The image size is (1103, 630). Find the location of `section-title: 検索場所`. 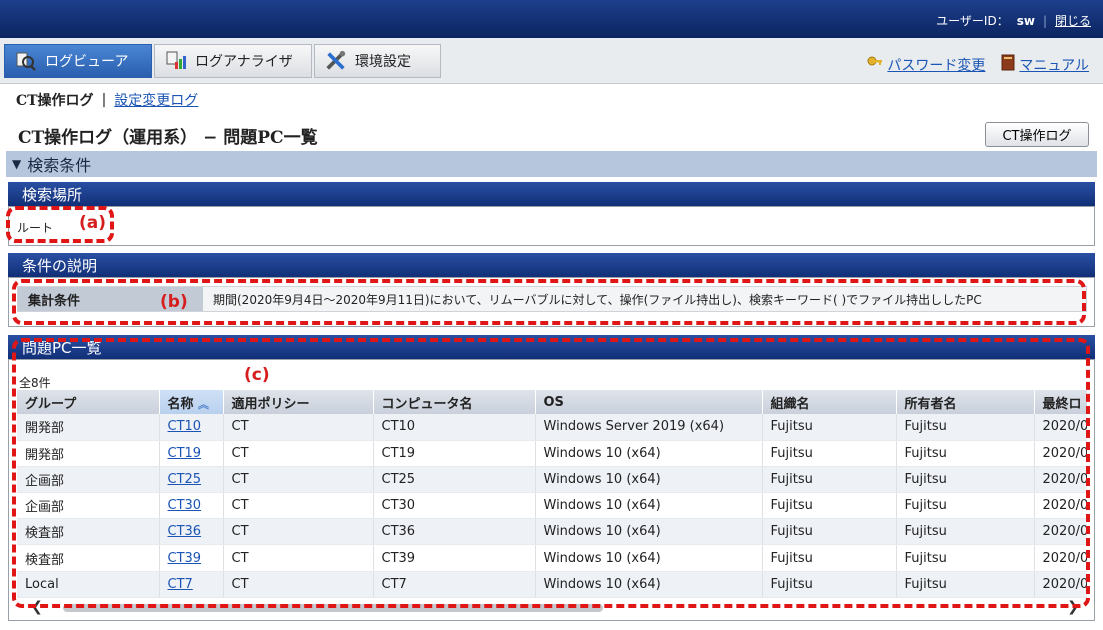

section-title: 検索場所 is located at coordinates (52, 194).